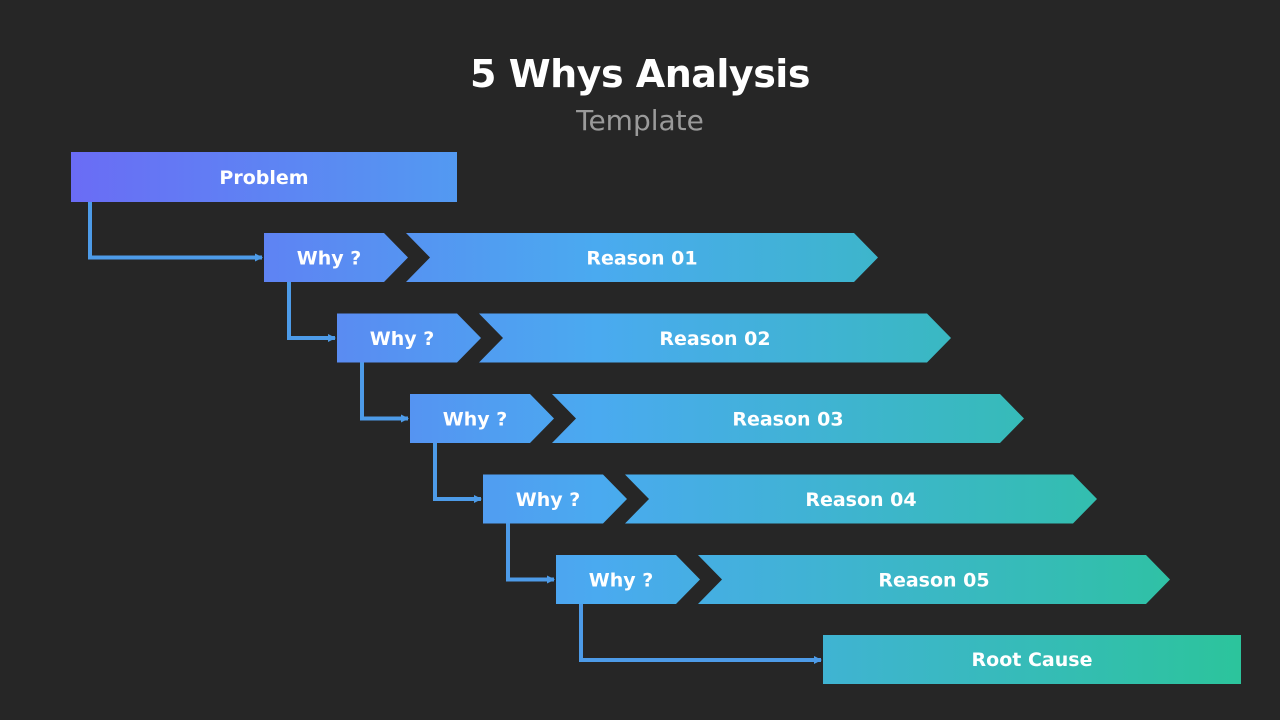 The height and width of the screenshot is (720, 1280). I want to click on why-step-4: Why ? Reason 04, so click(790, 499).